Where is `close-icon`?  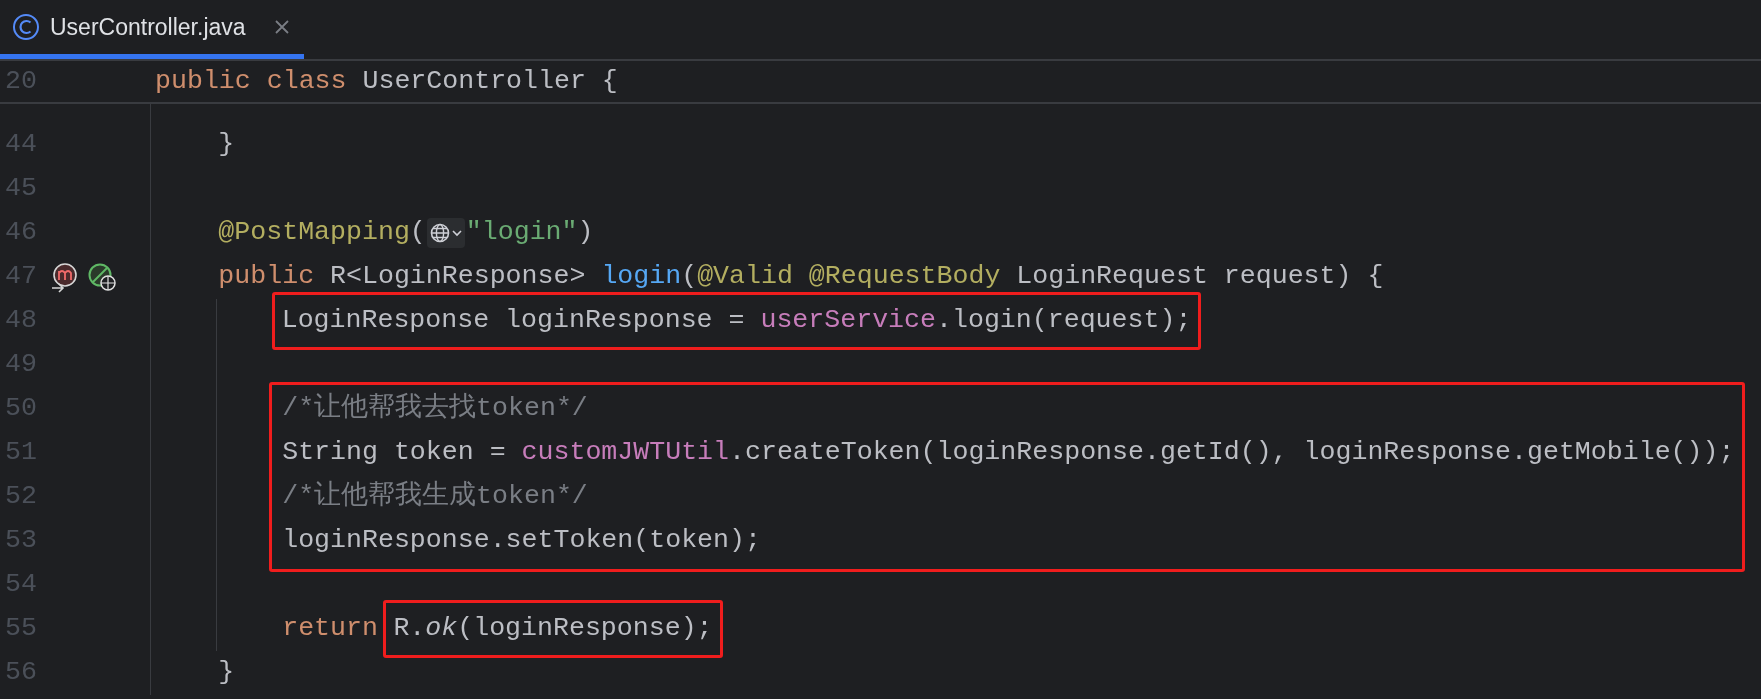
close-icon is located at coordinates (281, 27).